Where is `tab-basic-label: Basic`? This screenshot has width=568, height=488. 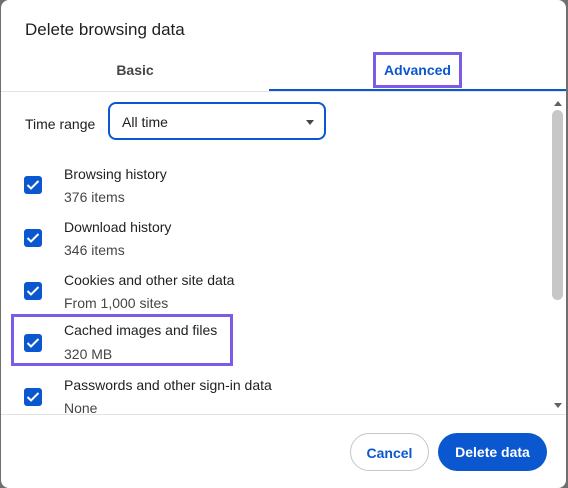
tab-basic-label: Basic is located at coordinates (135, 70).